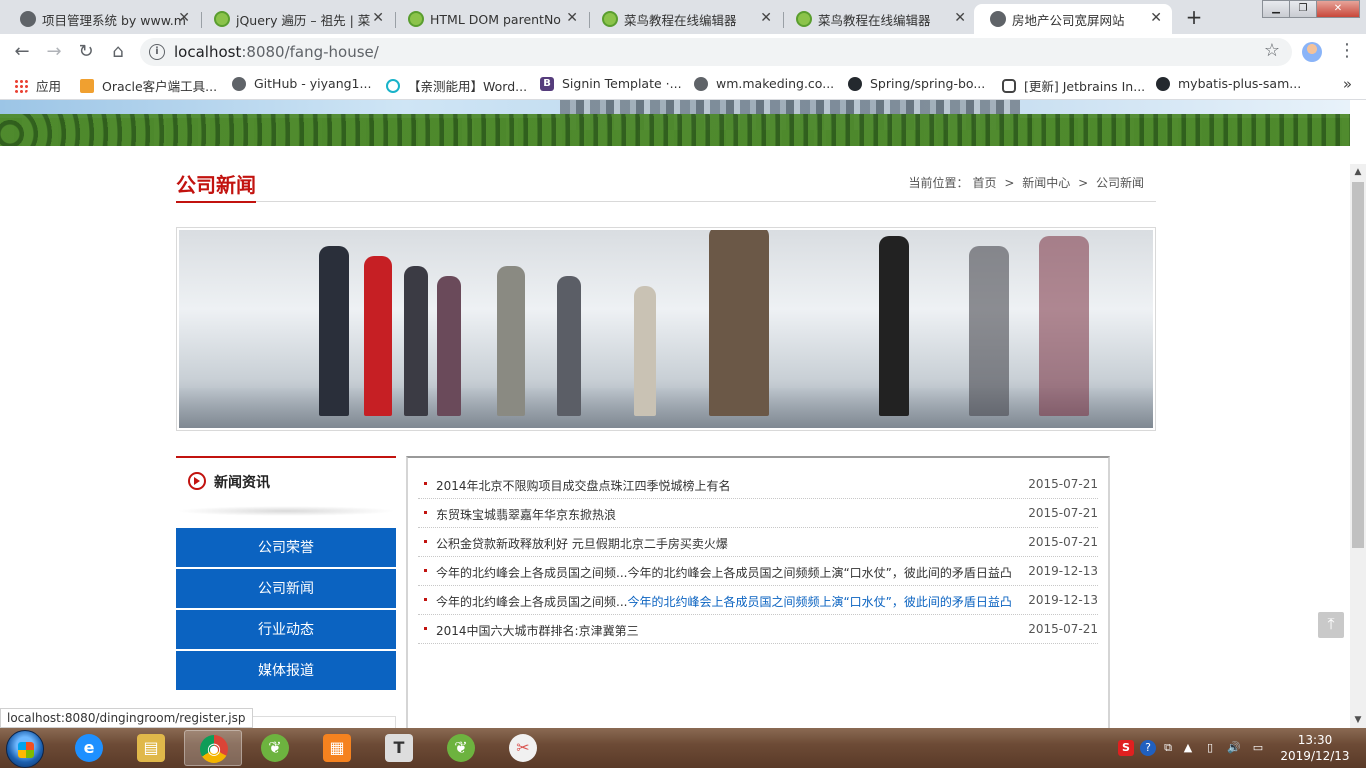  What do you see at coordinates (1331, 625) in the screenshot?
I see `back-to-top-button: ⤒` at bounding box center [1331, 625].